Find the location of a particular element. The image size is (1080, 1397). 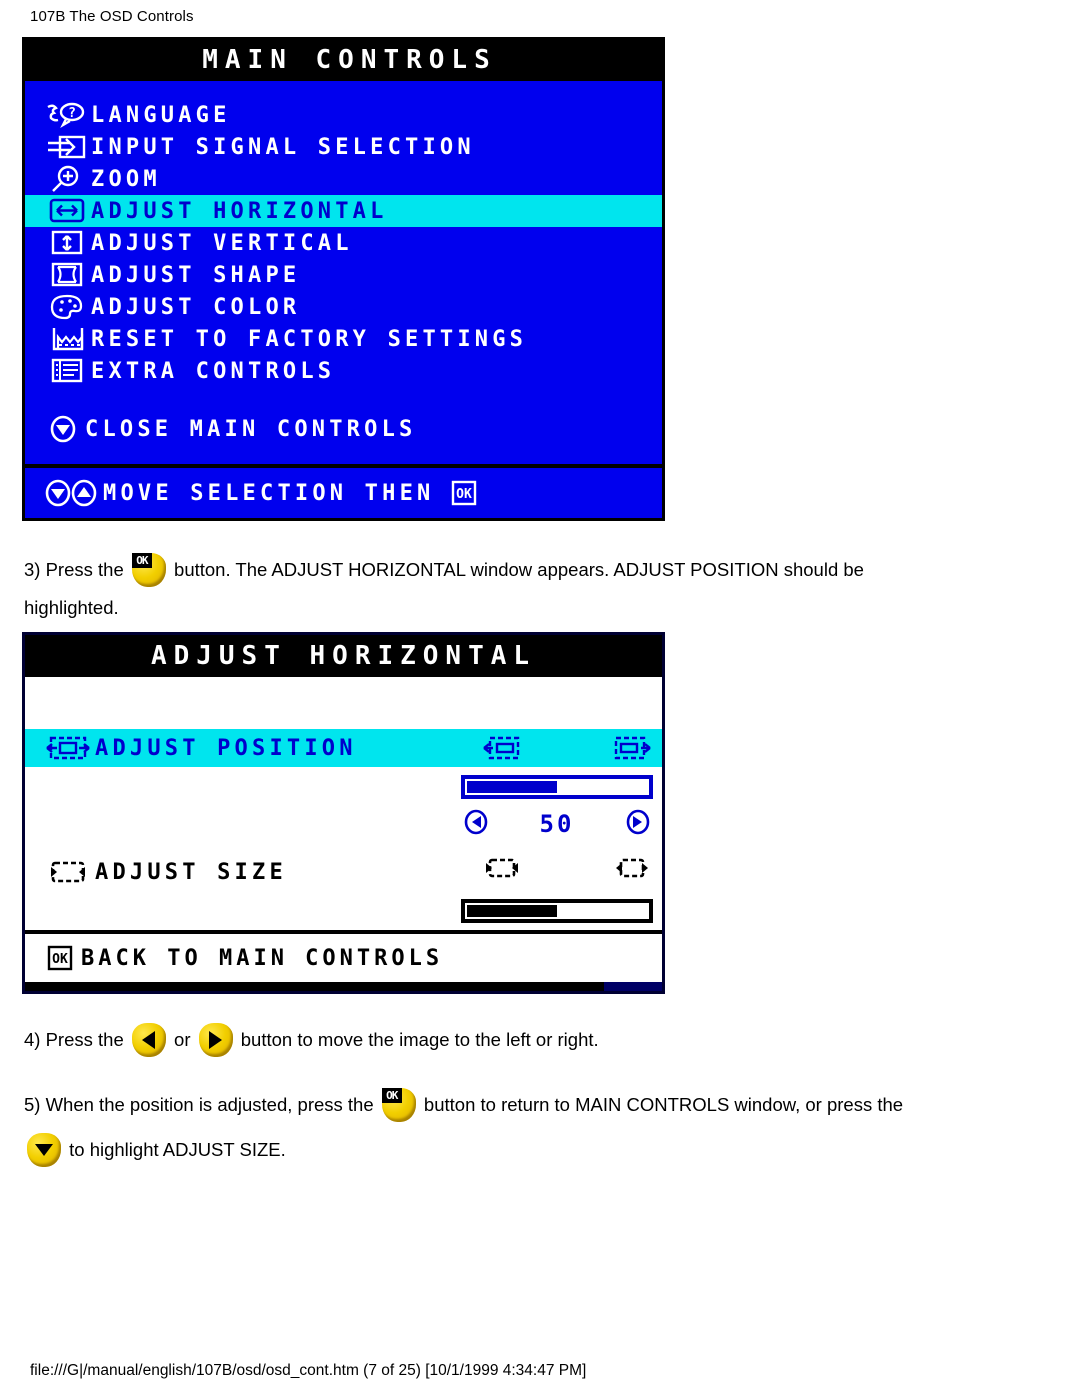

menu-item-label: ZOOM is located at coordinates (126, 179).